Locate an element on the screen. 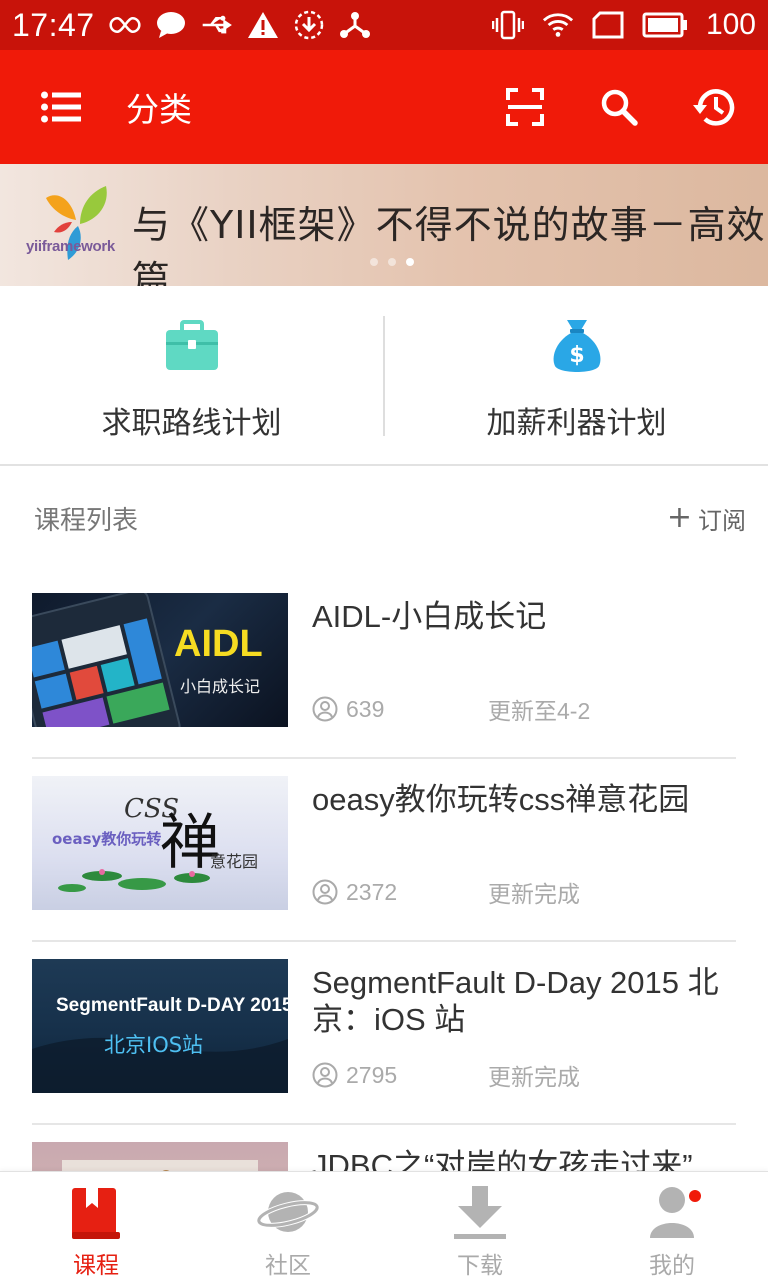 The image size is (768, 1280). bottom-navigation: 课程 社区 下载 我的 is located at coordinates (384, 1225).